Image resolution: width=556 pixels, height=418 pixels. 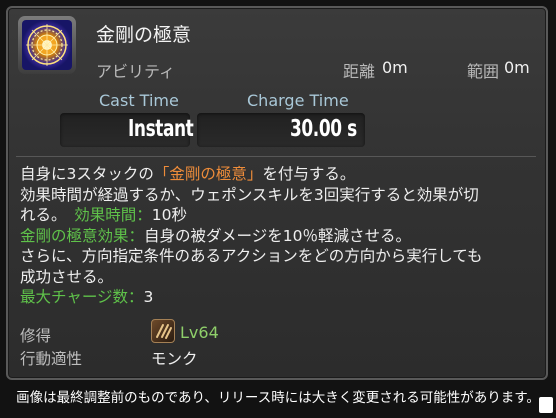 What do you see at coordinates (251, 256) in the screenshot?
I see `description-line: さらに、方向指定条件のあるアクションをどの方向から実行しても` at bounding box center [251, 256].